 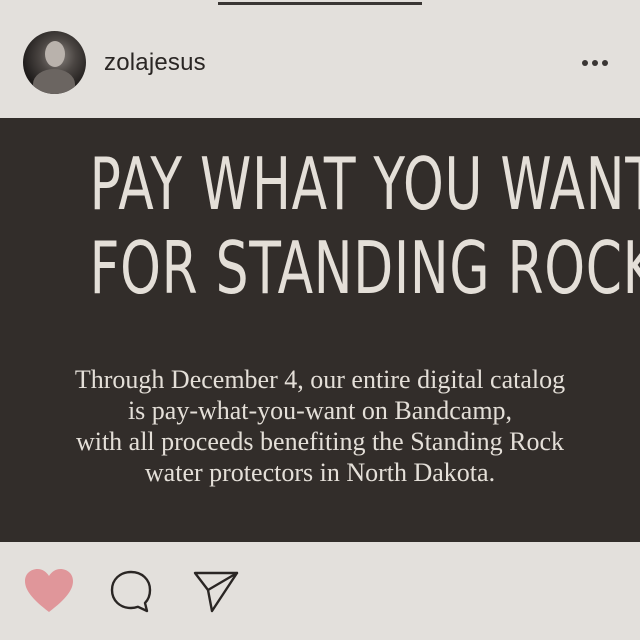 I want to click on avatar-shoulder, so click(x=54, y=81).